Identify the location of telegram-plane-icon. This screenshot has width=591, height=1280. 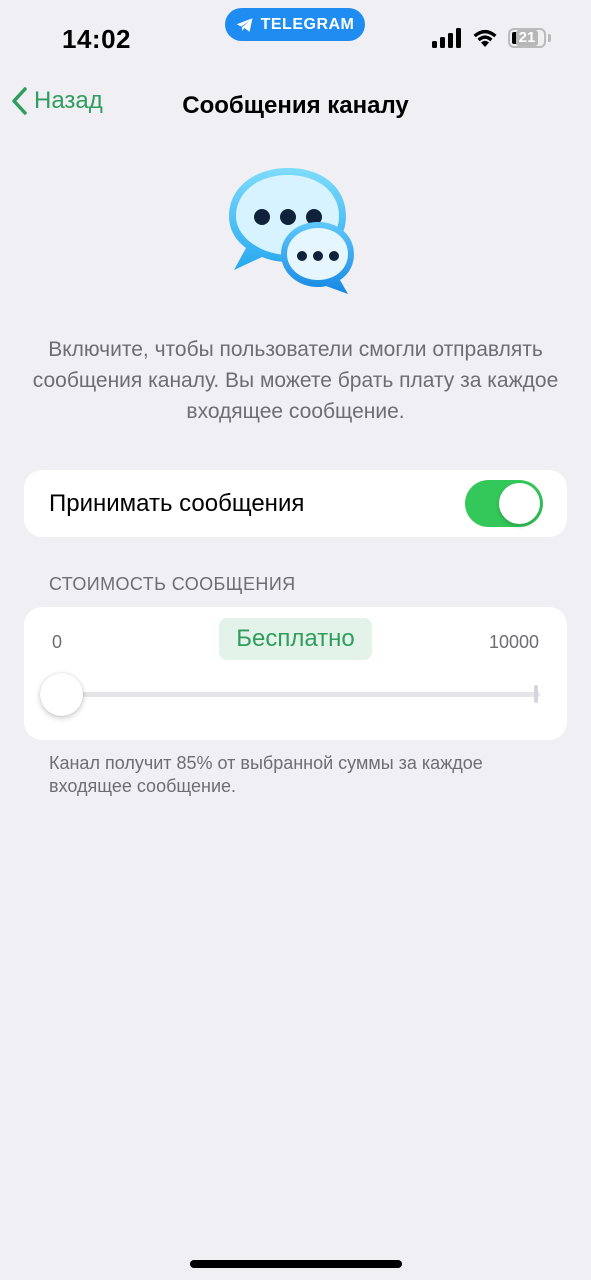
(244, 24).